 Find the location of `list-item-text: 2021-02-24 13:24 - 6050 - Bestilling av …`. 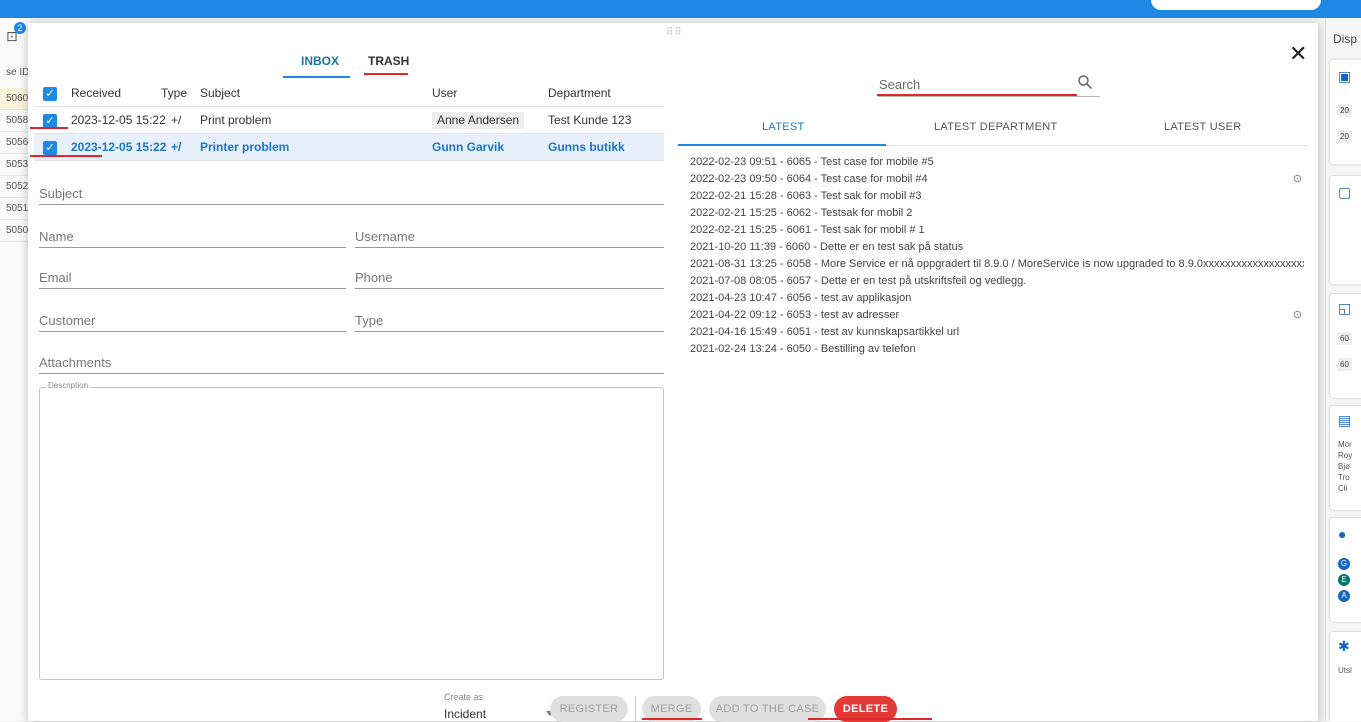

list-item-text: 2021-02-24 13:24 - 6050 - Bestilling av … is located at coordinates (803, 349).